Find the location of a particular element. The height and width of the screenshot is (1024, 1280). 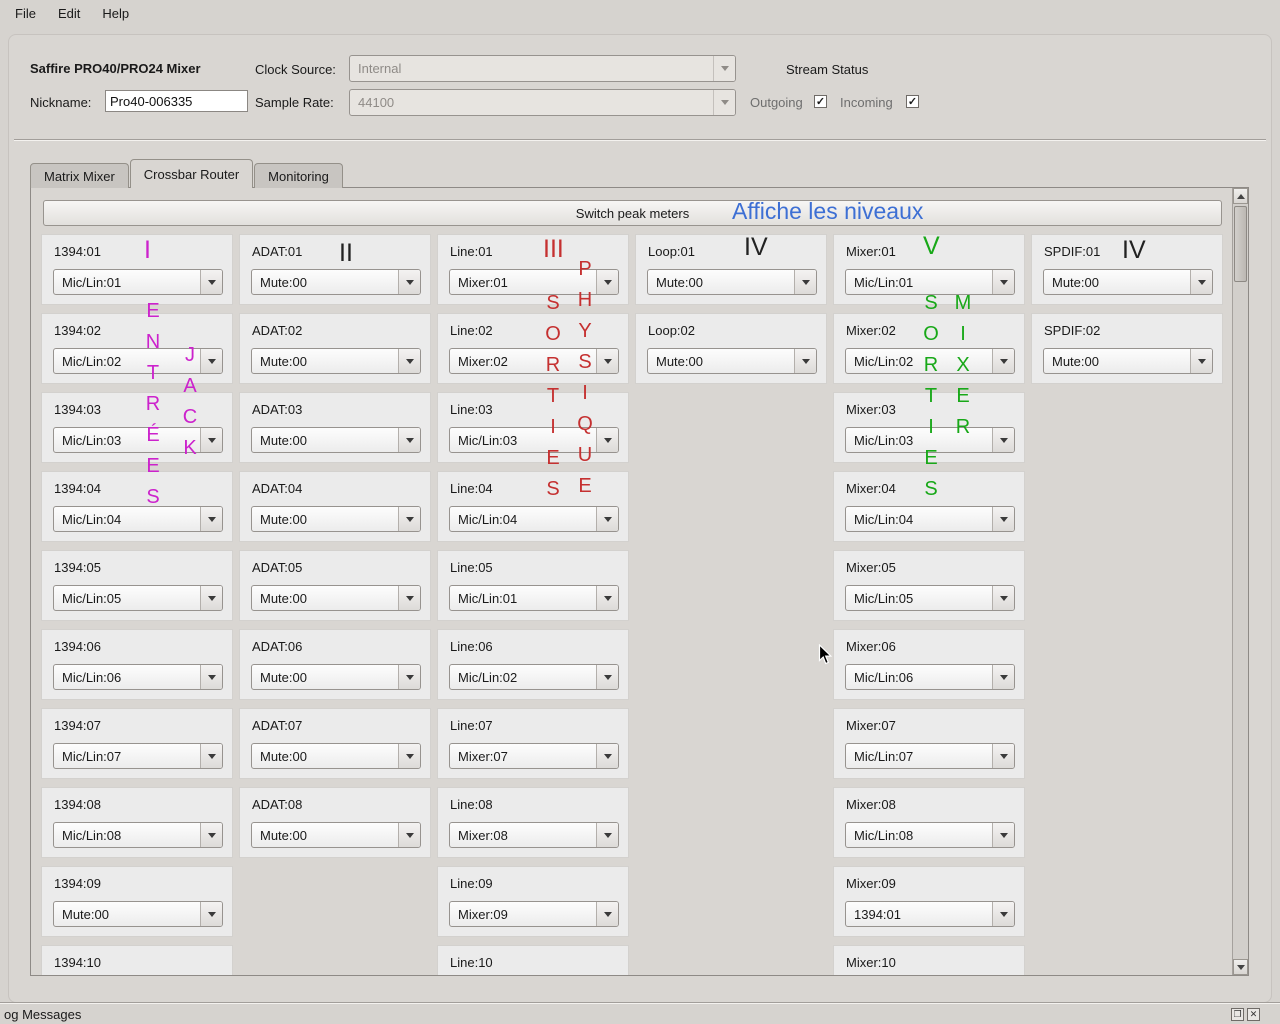

source-select-adat-06: Mute:00 is located at coordinates (336, 677).